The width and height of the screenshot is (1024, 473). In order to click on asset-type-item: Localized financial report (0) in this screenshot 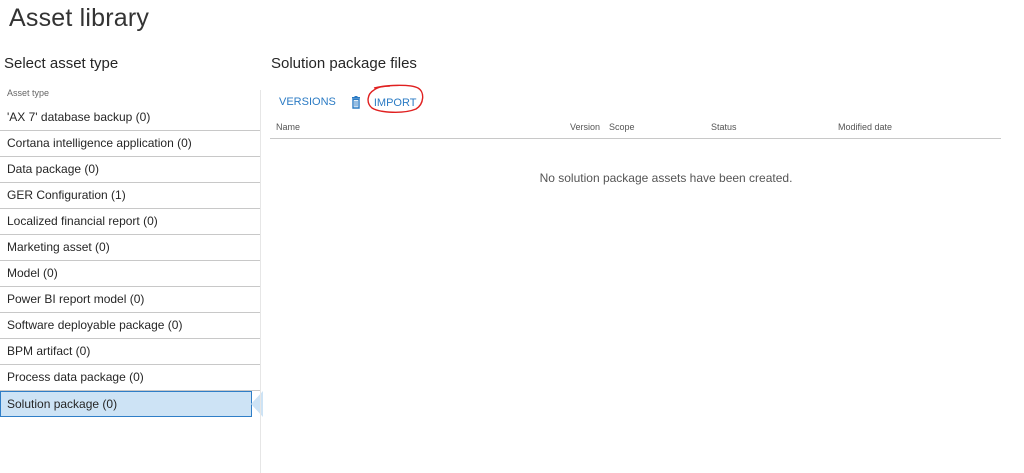, I will do `click(130, 222)`.